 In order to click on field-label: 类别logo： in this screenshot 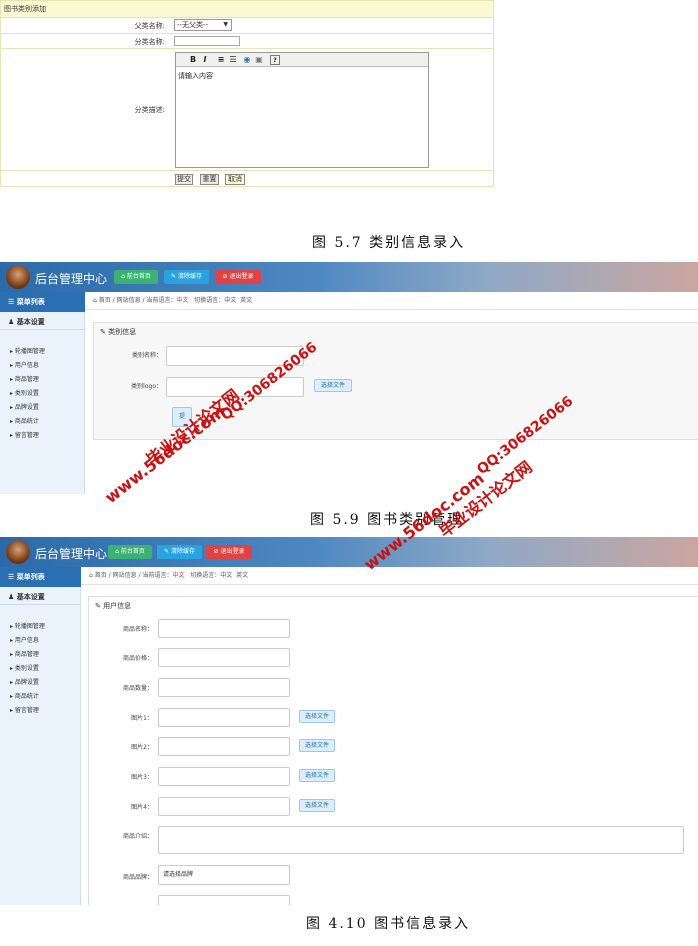, I will do `click(146, 386)`.